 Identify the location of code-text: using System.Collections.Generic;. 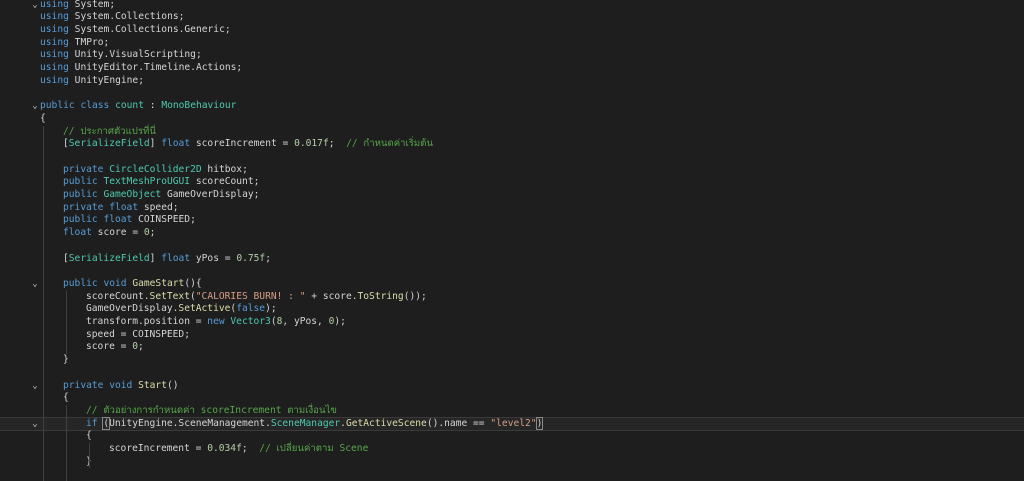
(135, 30).